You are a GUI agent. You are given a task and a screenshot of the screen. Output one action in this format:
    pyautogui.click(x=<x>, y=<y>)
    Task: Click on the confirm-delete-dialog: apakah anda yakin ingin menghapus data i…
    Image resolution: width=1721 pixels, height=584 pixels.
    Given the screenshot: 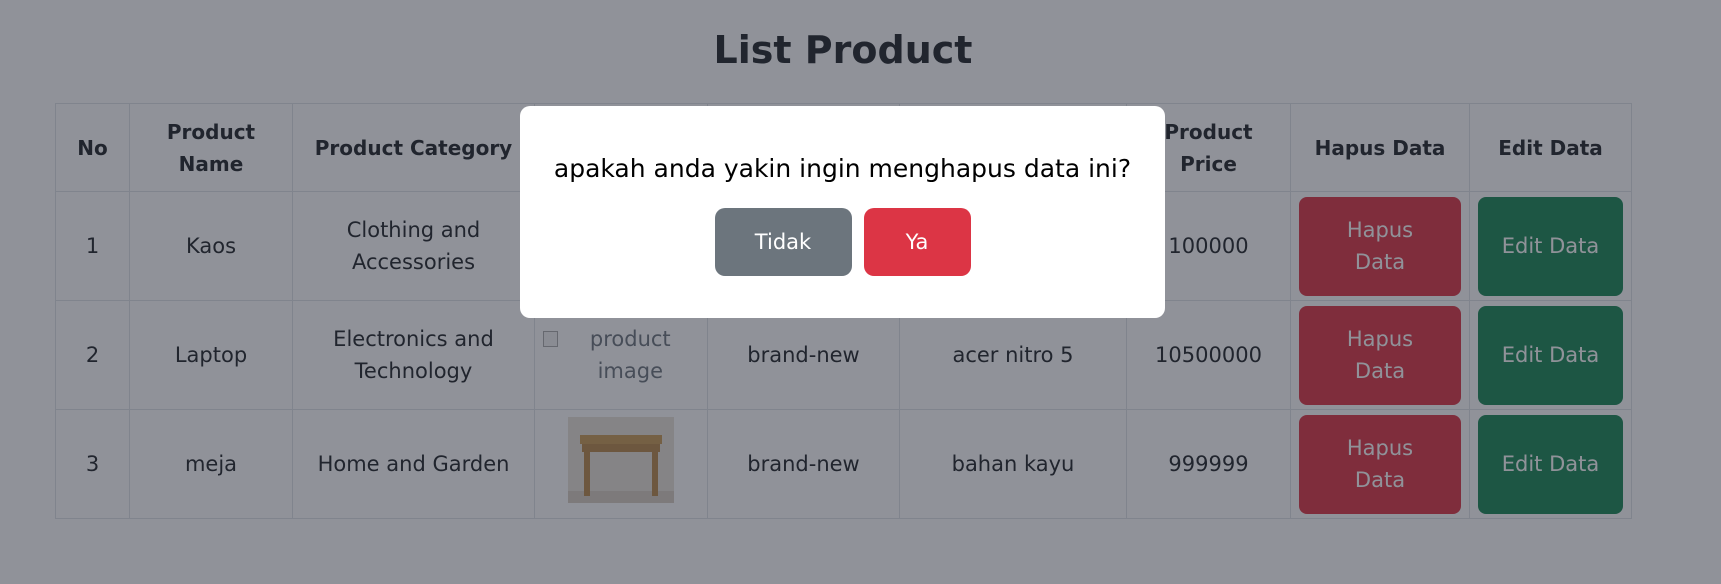 What is the action you would take?
    pyautogui.click(x=842, y=212)
    